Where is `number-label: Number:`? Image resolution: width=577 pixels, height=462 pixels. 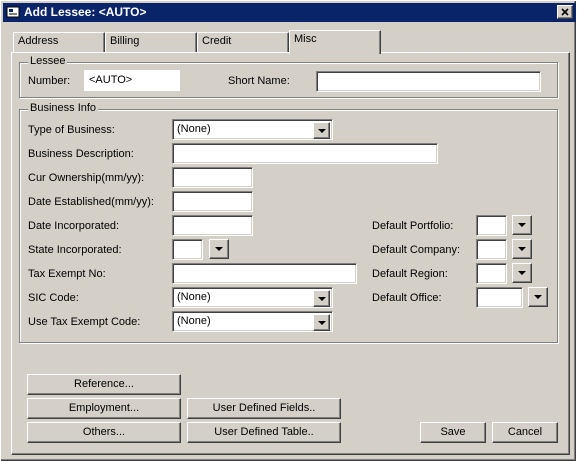
number-label: Number: is located at coordinates (49, 81).